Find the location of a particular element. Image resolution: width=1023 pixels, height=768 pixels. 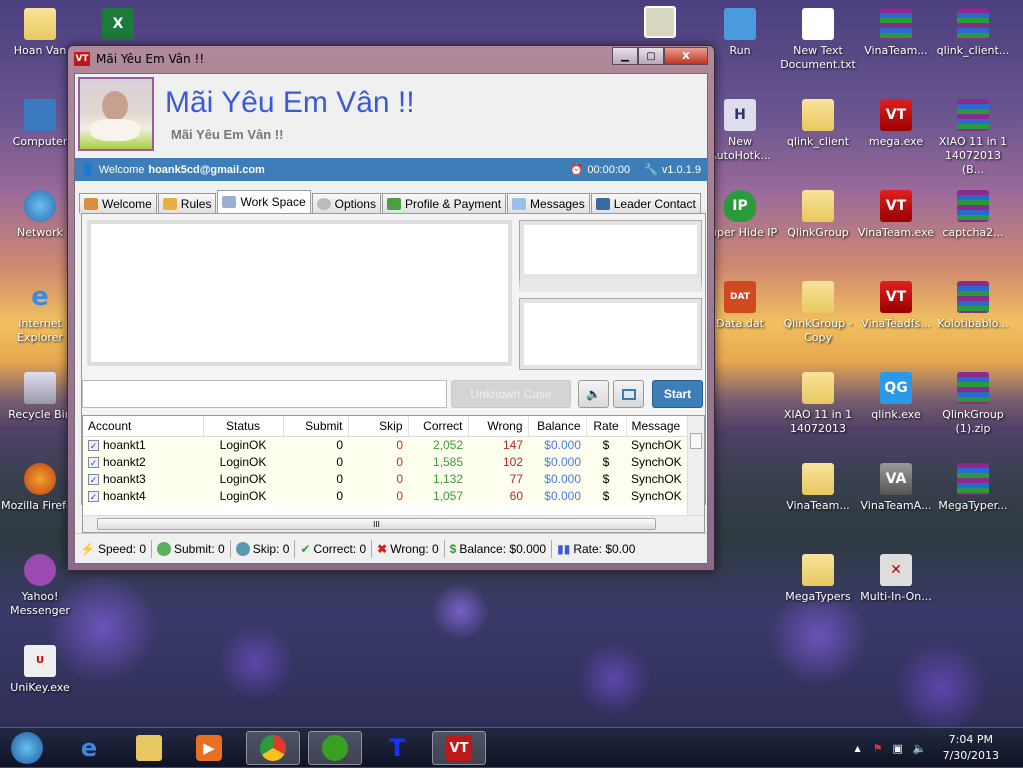

qg-icon: QG is located at coordinates (896, 388).